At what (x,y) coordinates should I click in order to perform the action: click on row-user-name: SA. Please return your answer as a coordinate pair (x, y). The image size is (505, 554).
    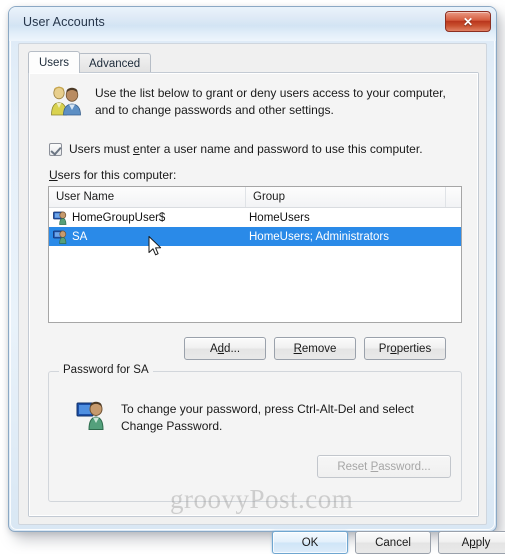
    Looking at the image, I should click on (80, 236).